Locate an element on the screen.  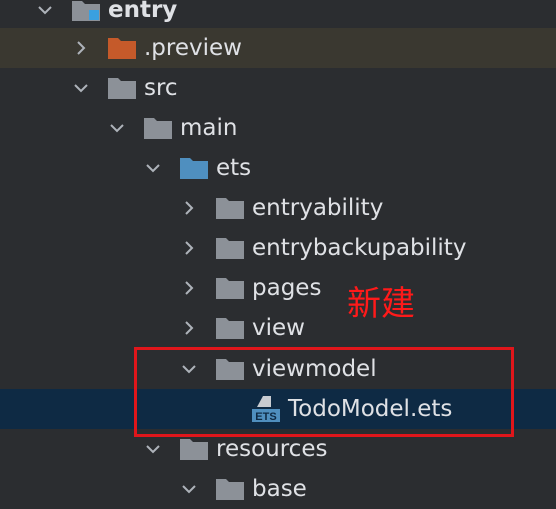
tree-item-main: main is located at coordinates (278, 128).